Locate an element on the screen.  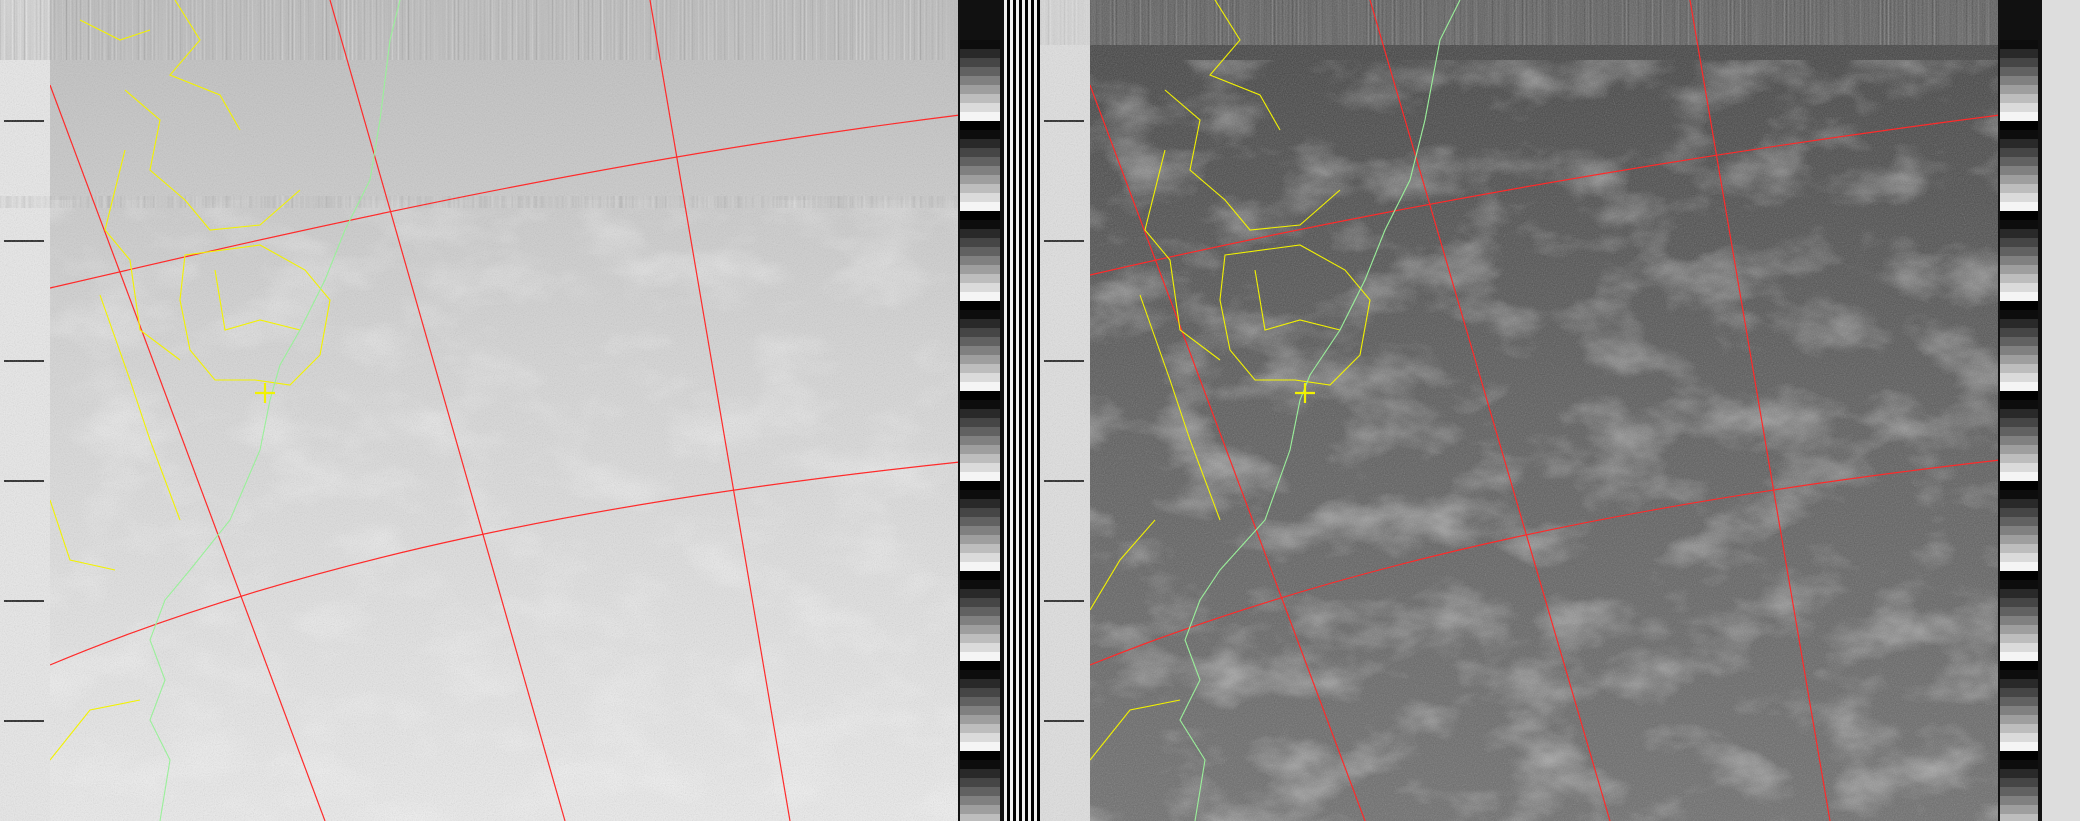
channel-b-noise-band is located at coordinates (1520, 22).